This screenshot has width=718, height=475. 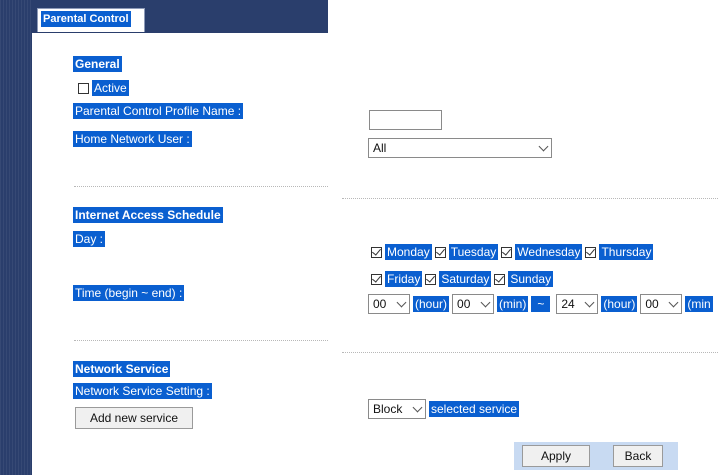 I want to click on thursday-checkbox, so click(x=591, y=252).